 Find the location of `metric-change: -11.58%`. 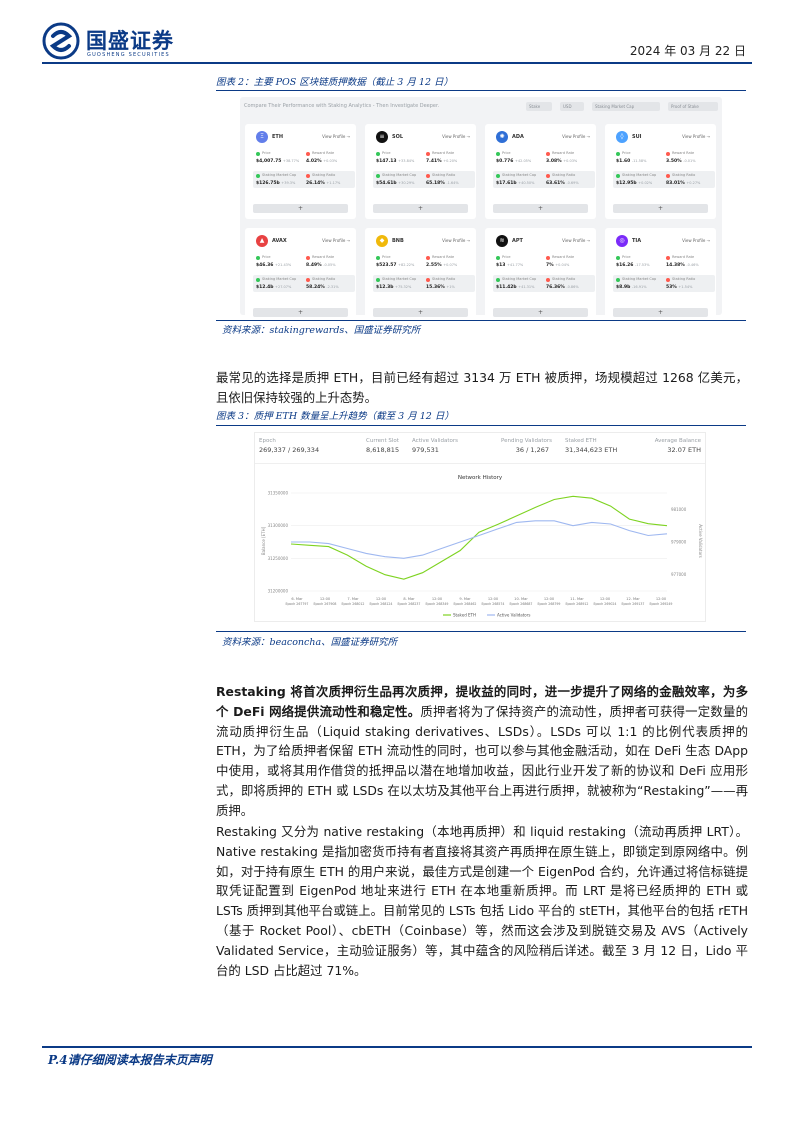

metric-change: -11.58% is located at coordinates (639, 161).